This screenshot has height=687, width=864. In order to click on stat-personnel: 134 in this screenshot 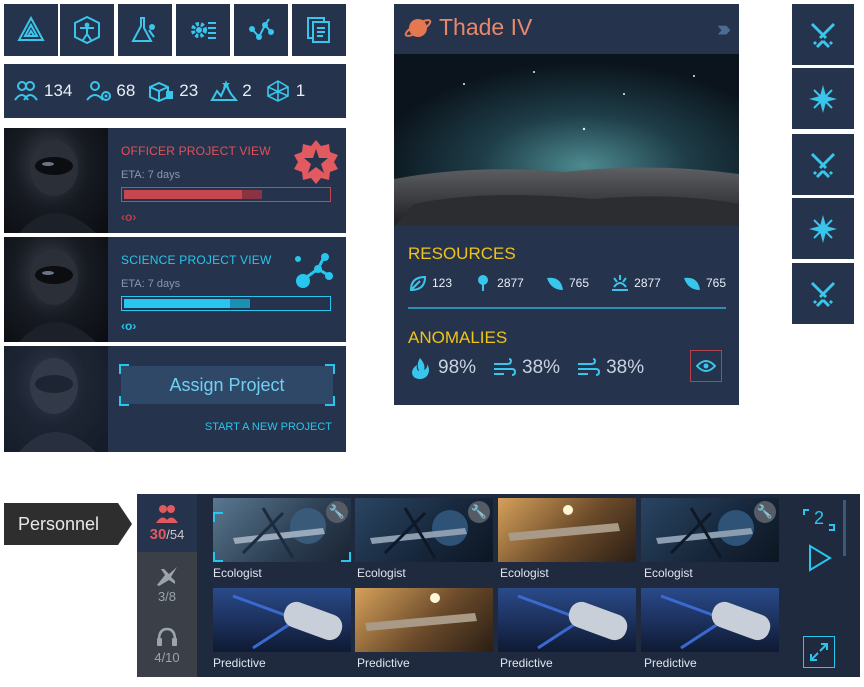, I will do `click(42, 91)`.